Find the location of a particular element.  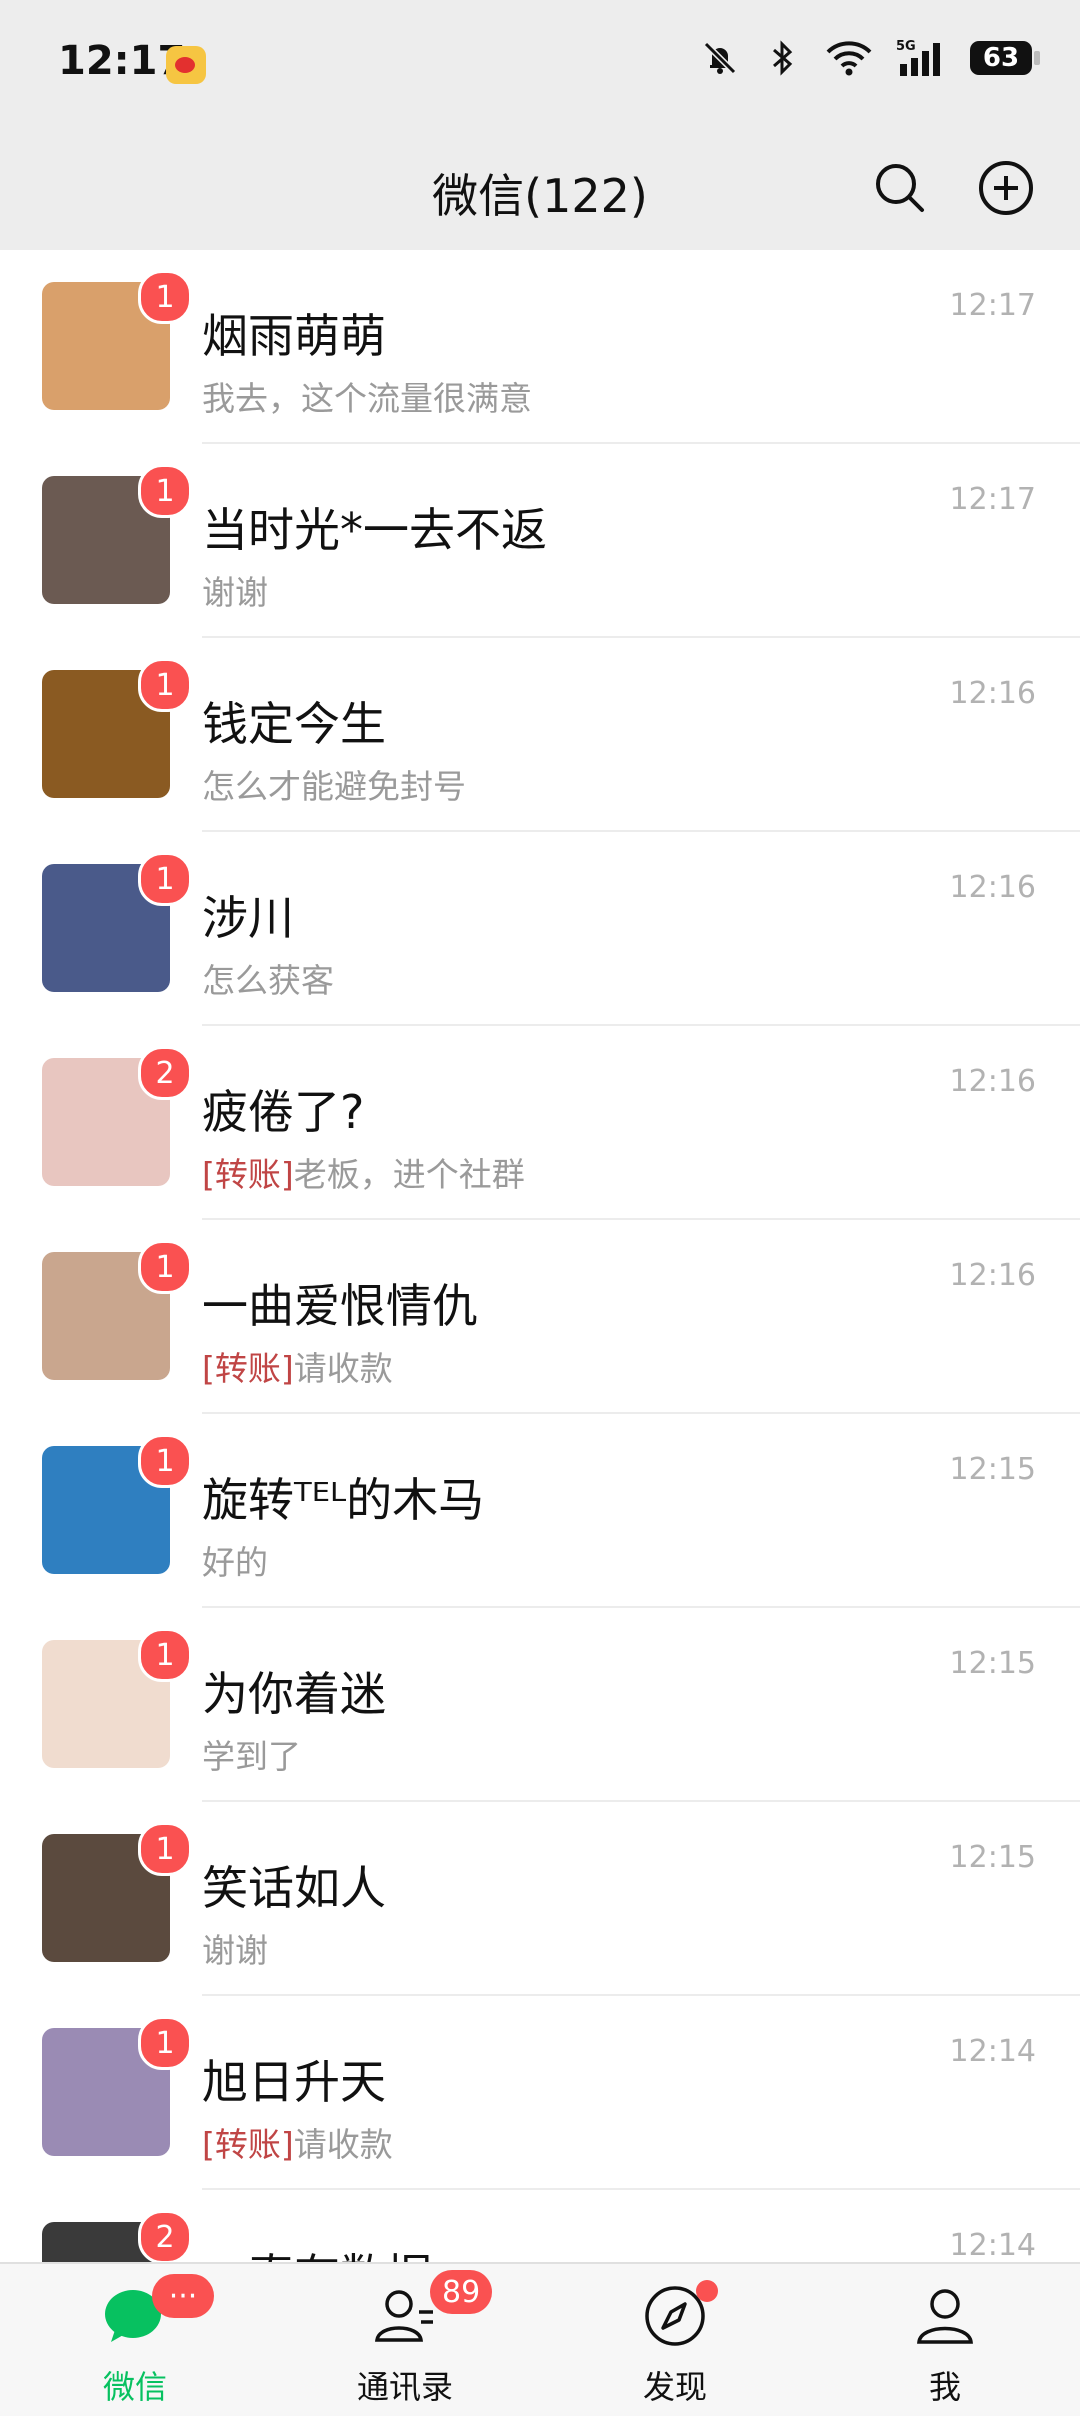

chat-preview: 好的 is located at coordinates (235, 1560).